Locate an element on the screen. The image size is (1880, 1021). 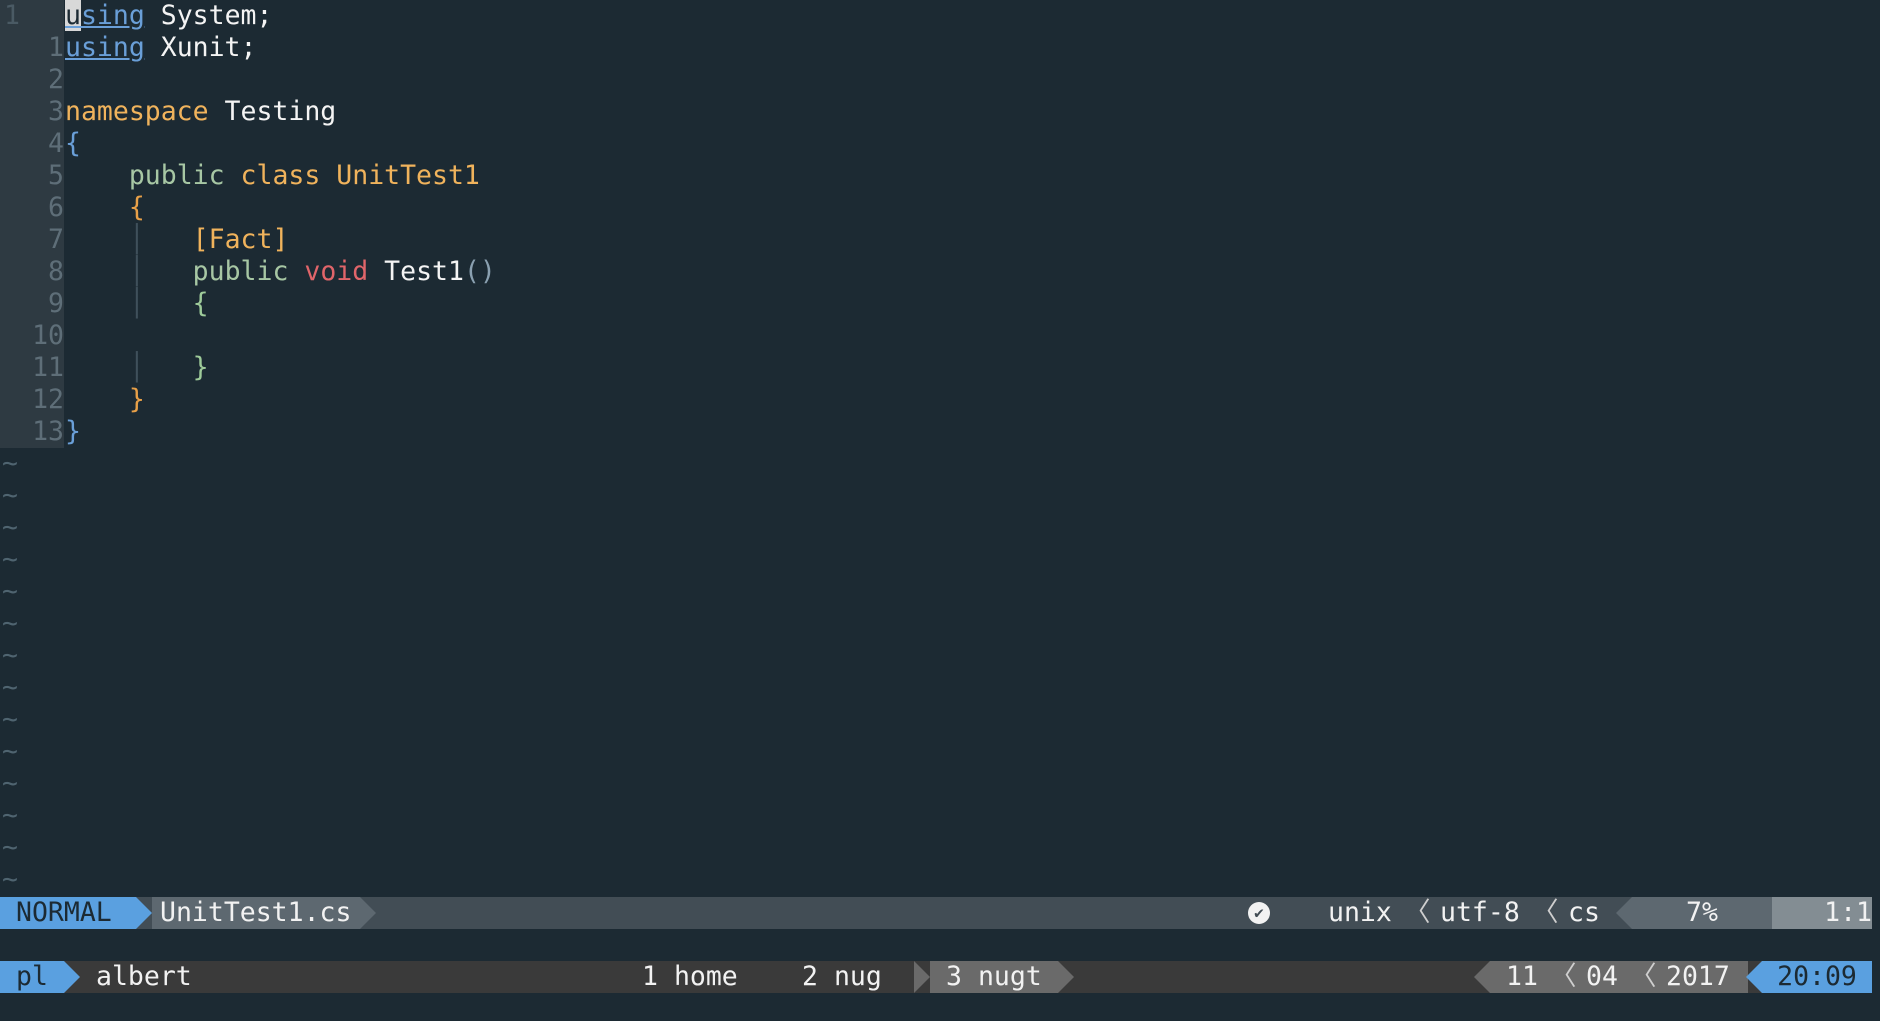
window-tab-nug: 2 nug is located at coordinates (842, 977).